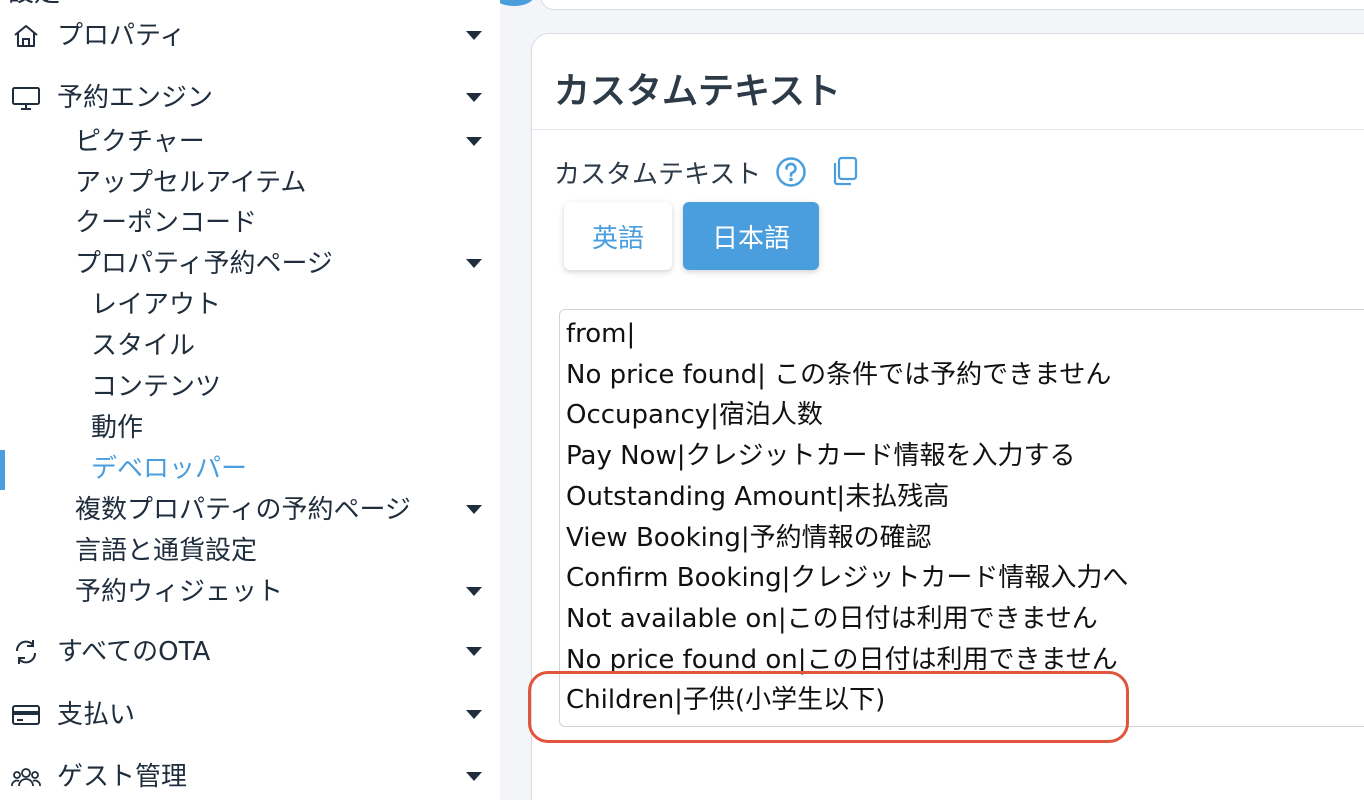 The height and width of the screenshot is (800, 1364). Describe the element at coordinates (250, 652) in the screenshot. I see `sidebar-item-all-ota: すべてのOTA` at that location.